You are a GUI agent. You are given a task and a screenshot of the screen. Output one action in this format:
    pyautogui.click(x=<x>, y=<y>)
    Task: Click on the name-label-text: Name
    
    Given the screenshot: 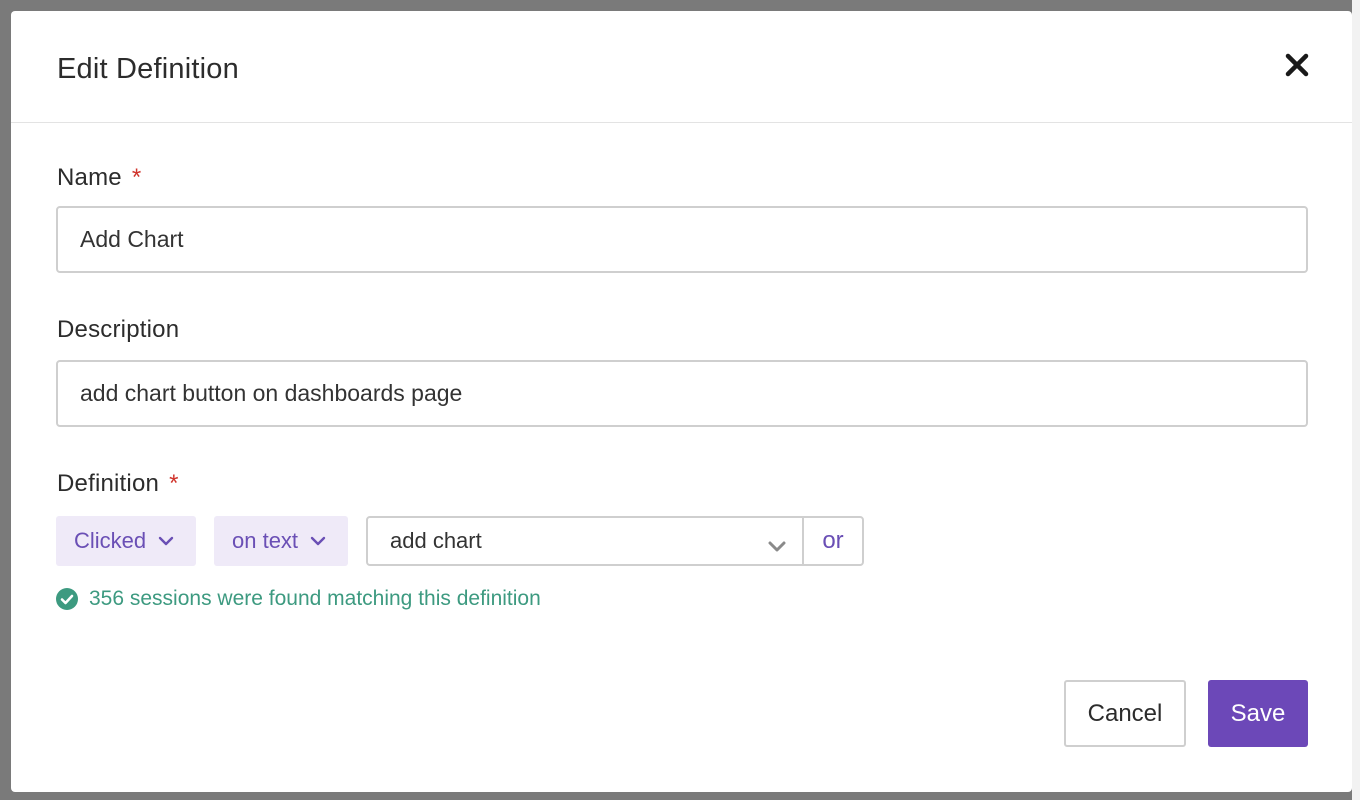 What is the action you would take?
    pyautogui.click(x=89, y=177)
    